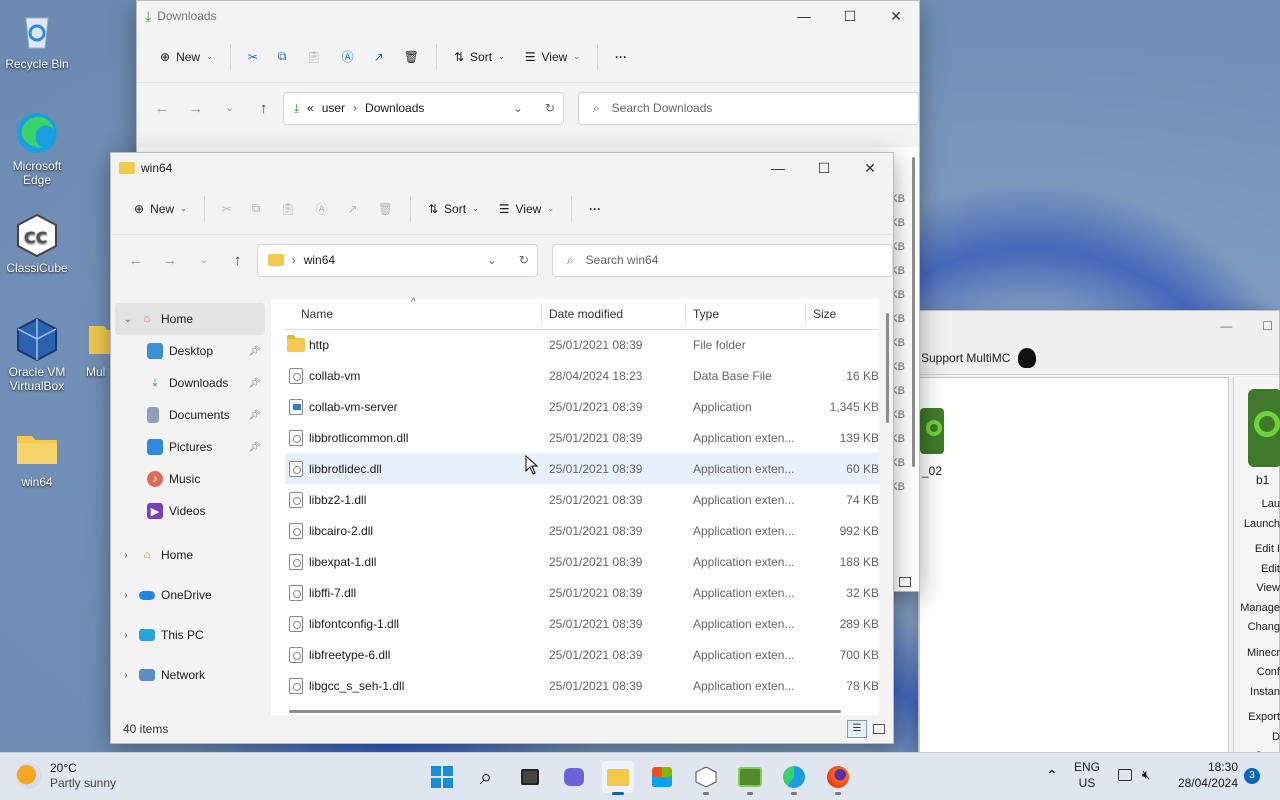 The height and width of the screenshot is (800, 1280). I want to click on sidebar-item-music: ♪ Music, so click(190, 479).